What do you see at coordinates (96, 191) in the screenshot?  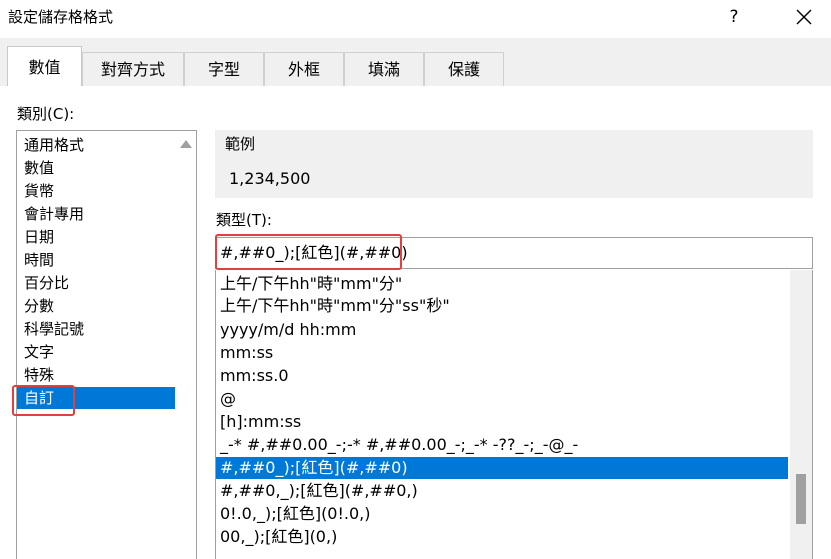 I see `category-item: 貨幣` at bounding box center [96, 191].